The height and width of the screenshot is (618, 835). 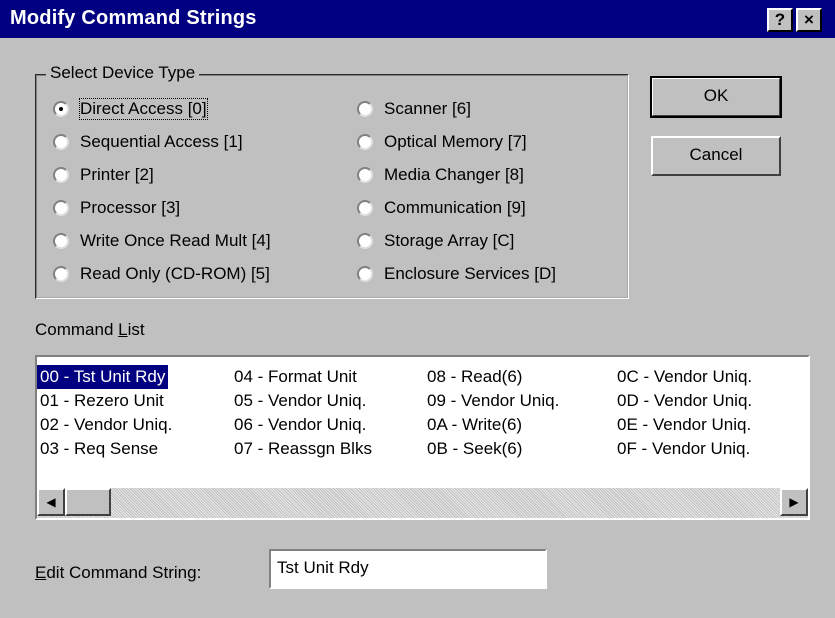 What do you see at coordinates (51, 502) in the screenshot?
I see `scroll-left-icon: ◀` at bounding box center [51, 502].